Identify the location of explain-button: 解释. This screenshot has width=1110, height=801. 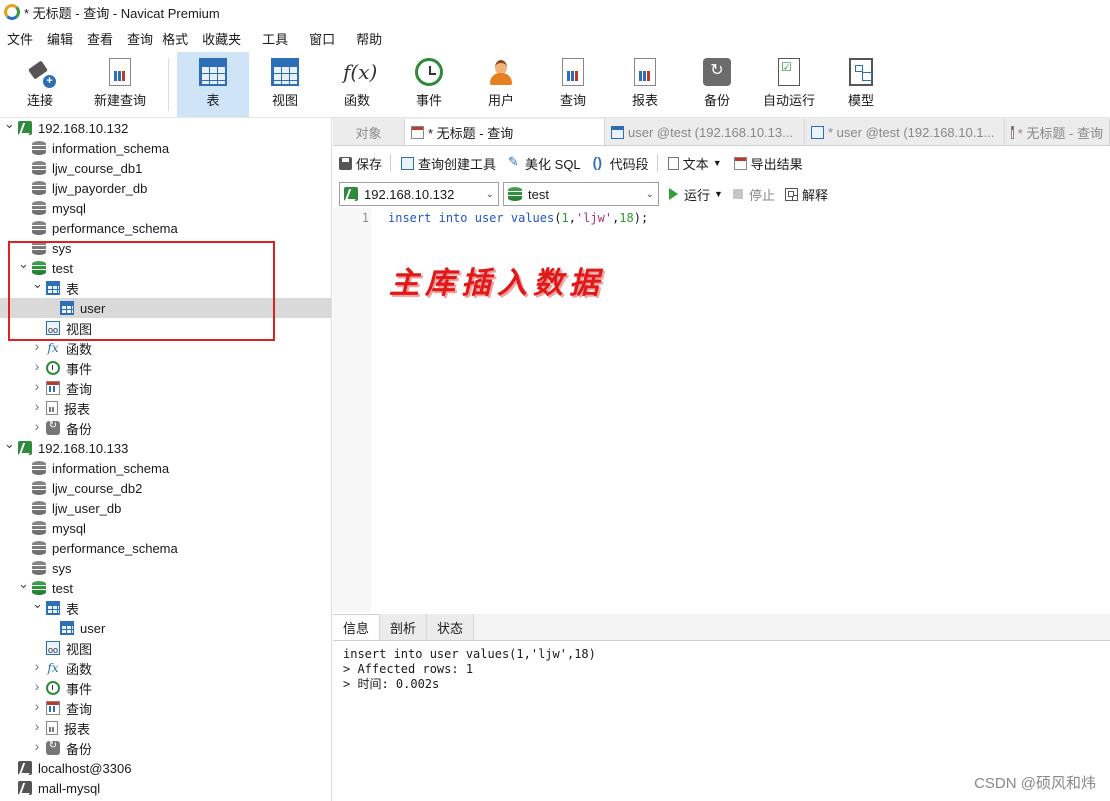
(806, 194).